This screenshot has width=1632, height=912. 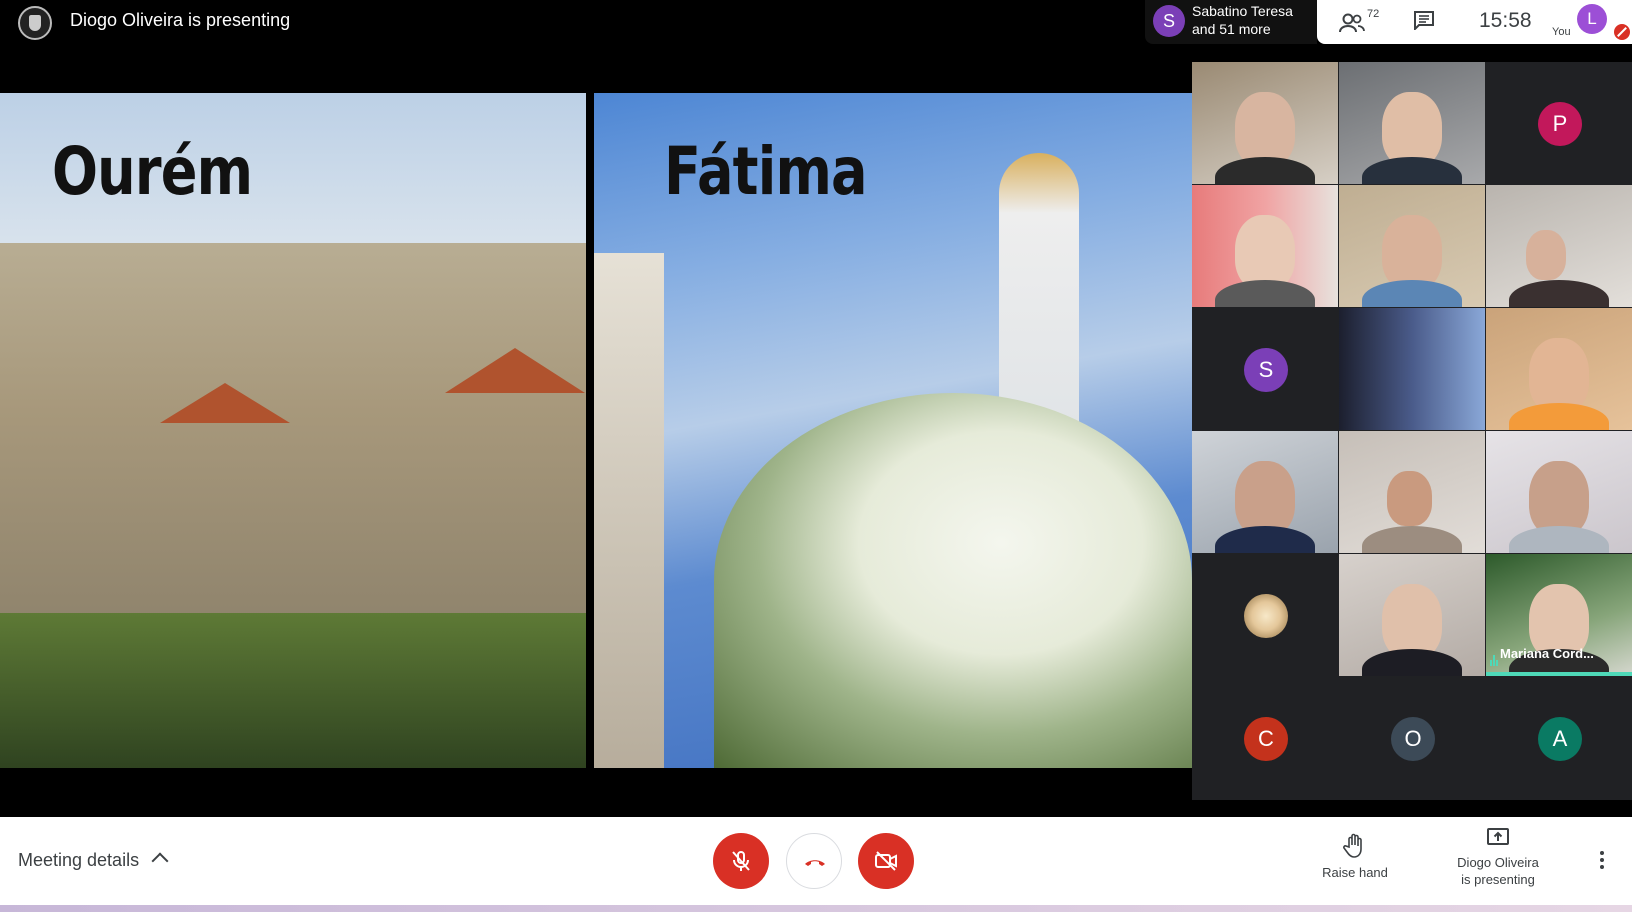 What do you see at coordinates (816, 908) in the screenshot?
I see `bottom-strip` at bounding box center [816, 908].